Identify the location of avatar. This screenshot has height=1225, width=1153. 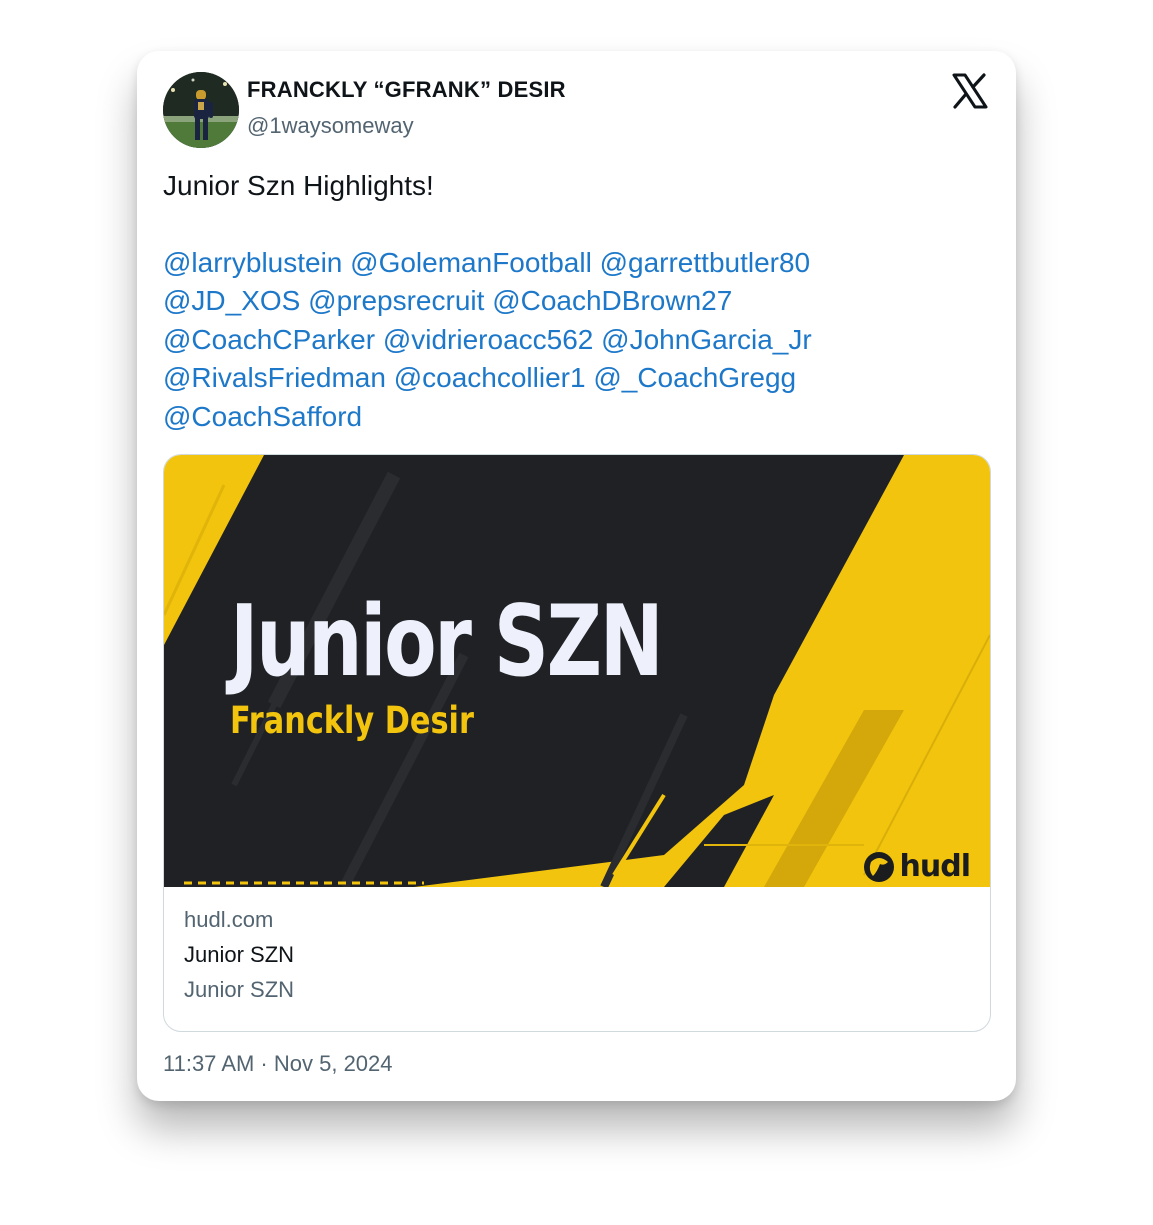
(201, 110).